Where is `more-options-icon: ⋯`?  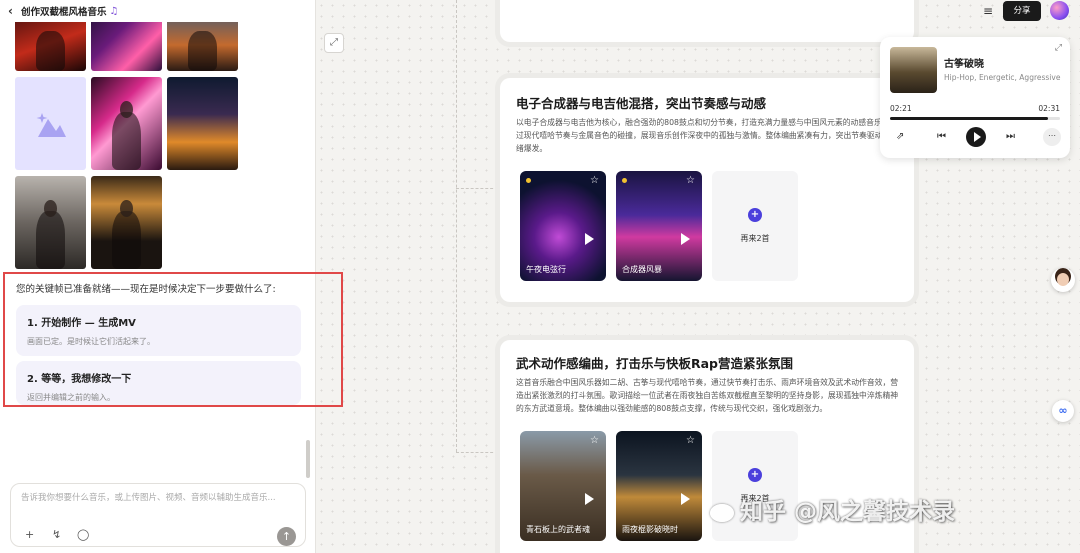 more-options-icon: ⋯ is located at coordinates (1052, 137).